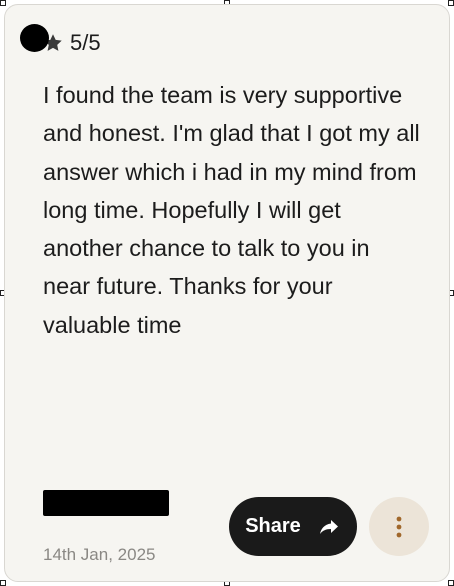  I want to click on rating: 5/5, so click(71, 43).